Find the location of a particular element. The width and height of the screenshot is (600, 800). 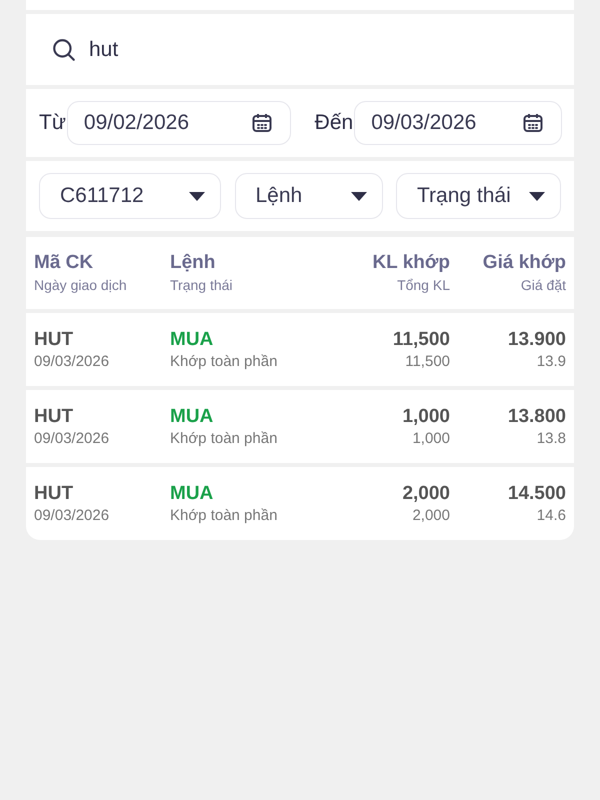

column-header: KL khớp is located at coordinates (411, 263).